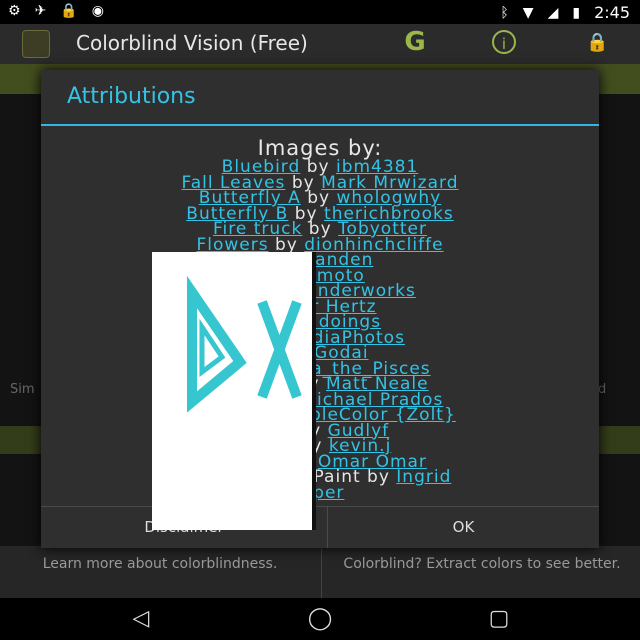 This screenshot has height=640, width=640. What do you see at coordinates (612, 12) in the screenshot?
I see `status-time: 2:45` at bounding box center [612, 12].